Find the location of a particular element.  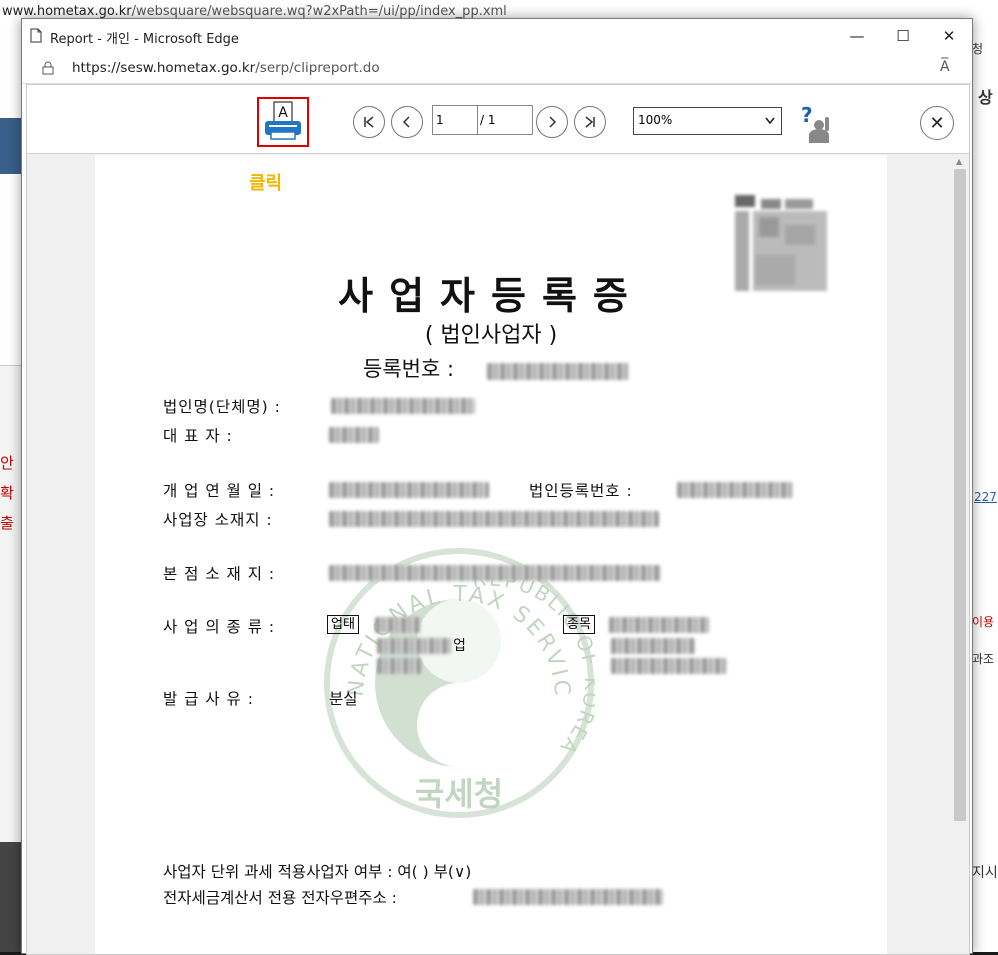

registration-number-label: 등록번호 : is located at coordinates (409, 369).